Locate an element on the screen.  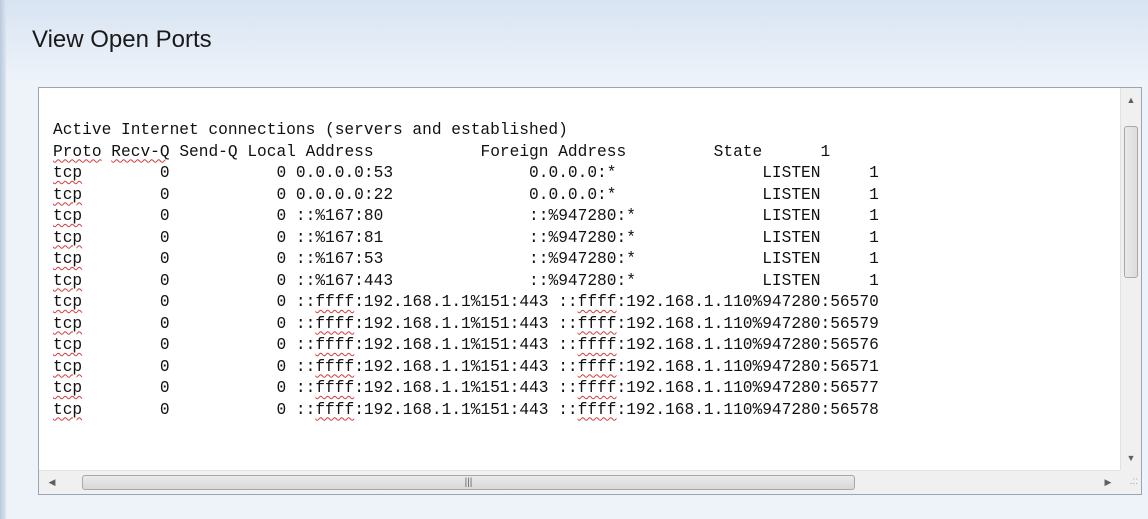
scroll-right-icon: ▶ is located at coordinates (1108, 482).